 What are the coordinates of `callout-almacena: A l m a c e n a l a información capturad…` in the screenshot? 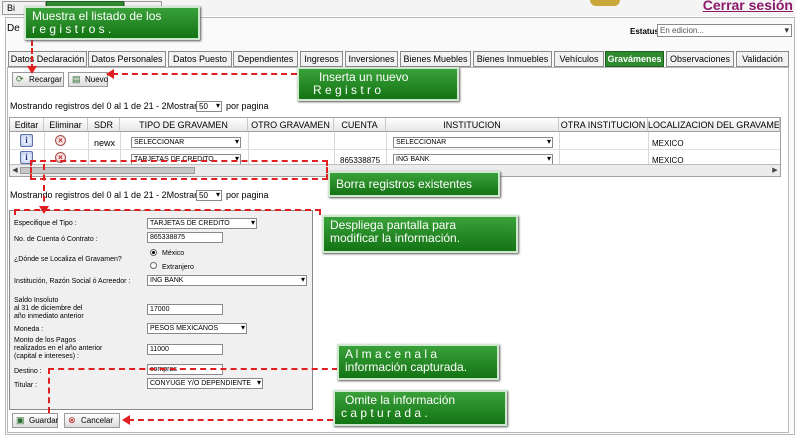 It's located at (418, 362).